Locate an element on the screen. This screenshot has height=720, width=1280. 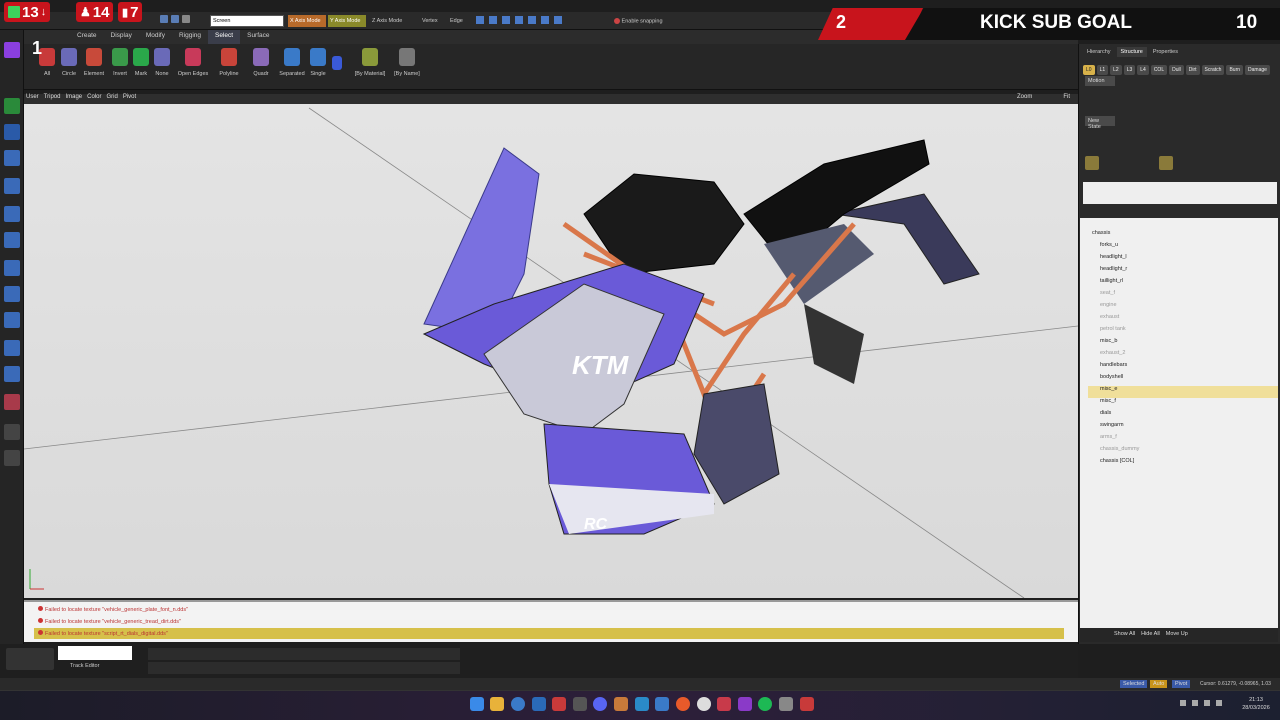
view-menu-color: Color is located at coordinates (94, 99).